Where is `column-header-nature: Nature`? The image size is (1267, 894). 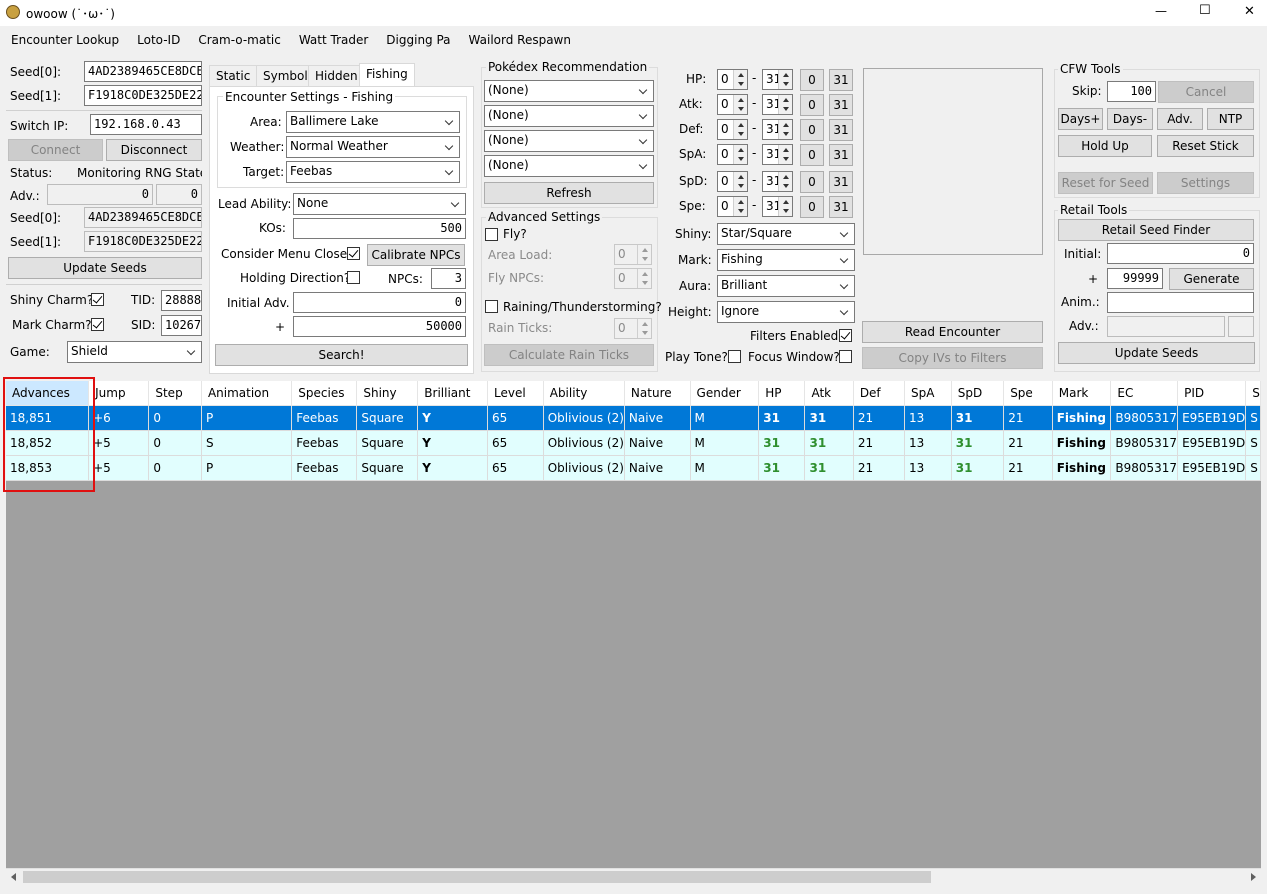 column-header-nature: Nature is located at coordinates (657, 393).